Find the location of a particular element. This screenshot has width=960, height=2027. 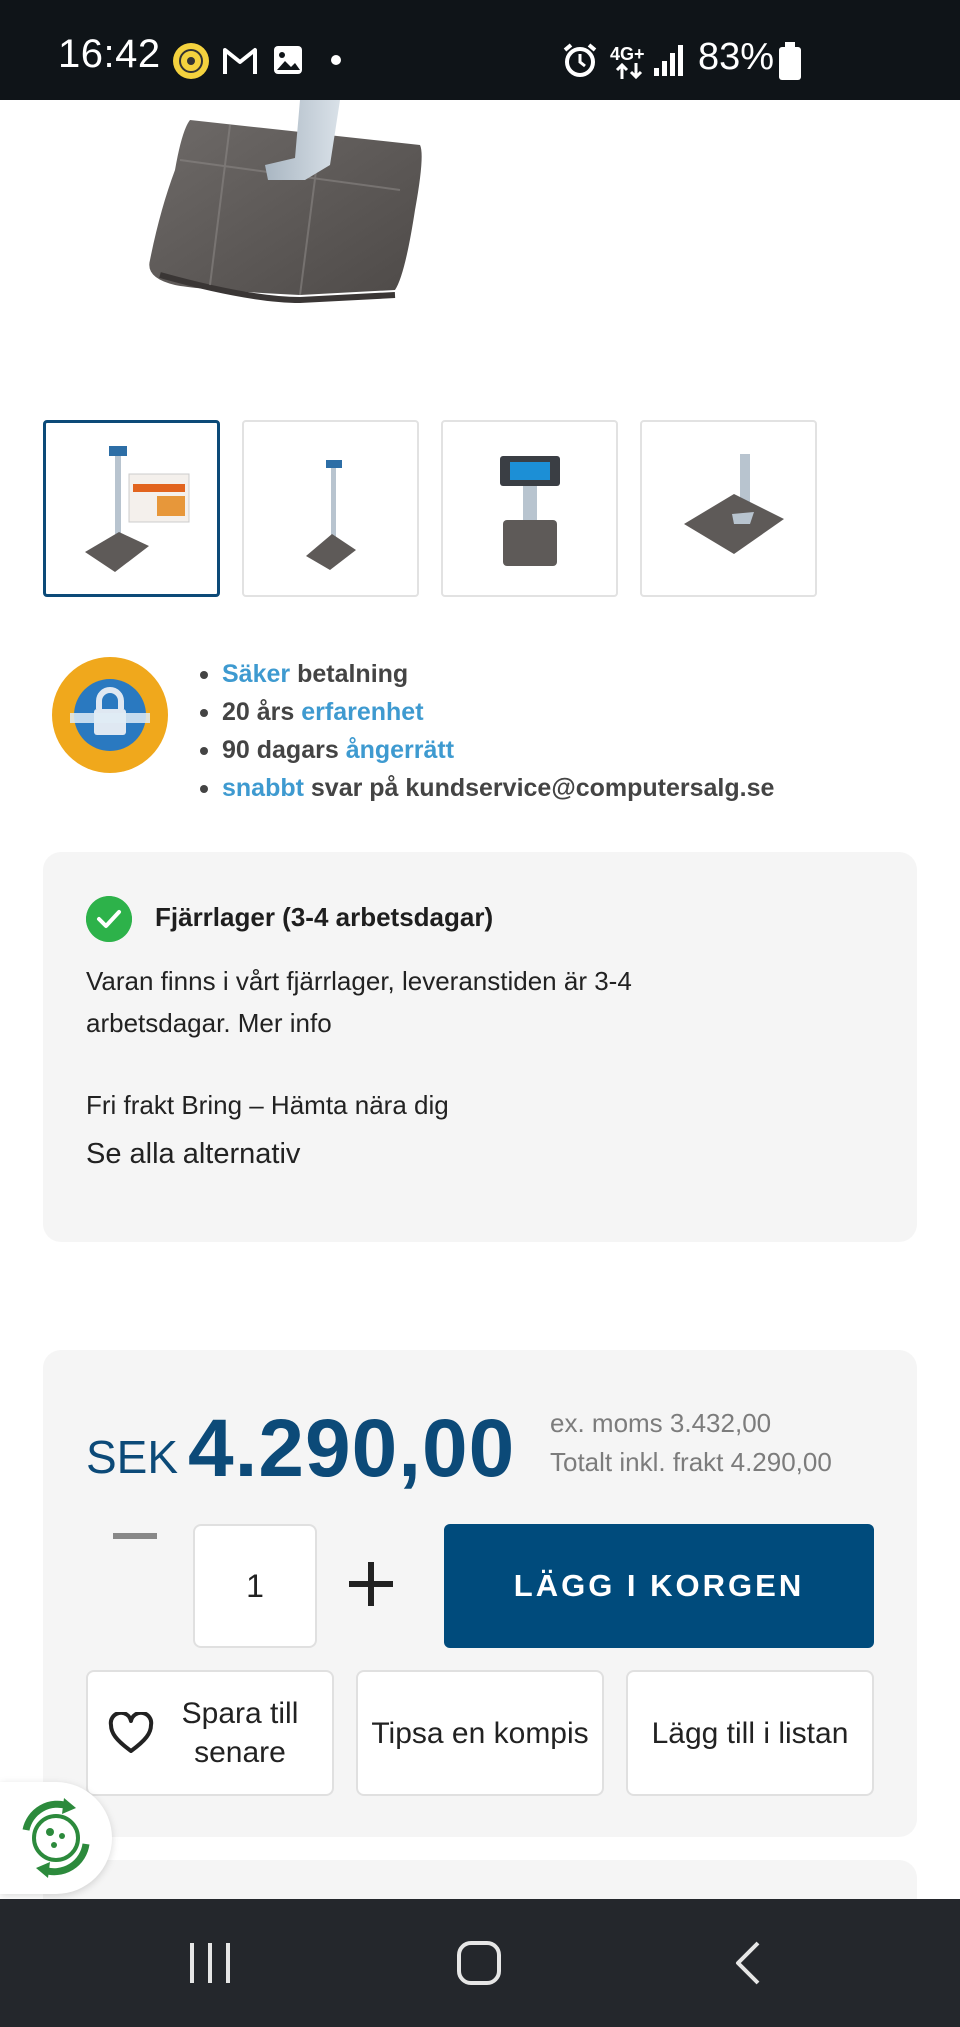

gmail-icon is located at coordinates (240, 61).